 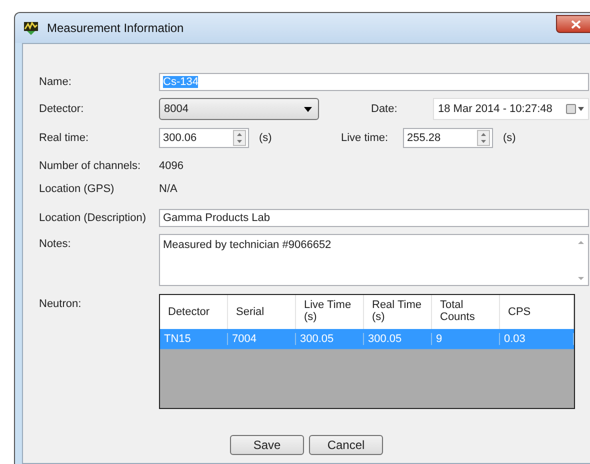 I want to click on detector-dropdown: 8004, so click(x=239, y=109).